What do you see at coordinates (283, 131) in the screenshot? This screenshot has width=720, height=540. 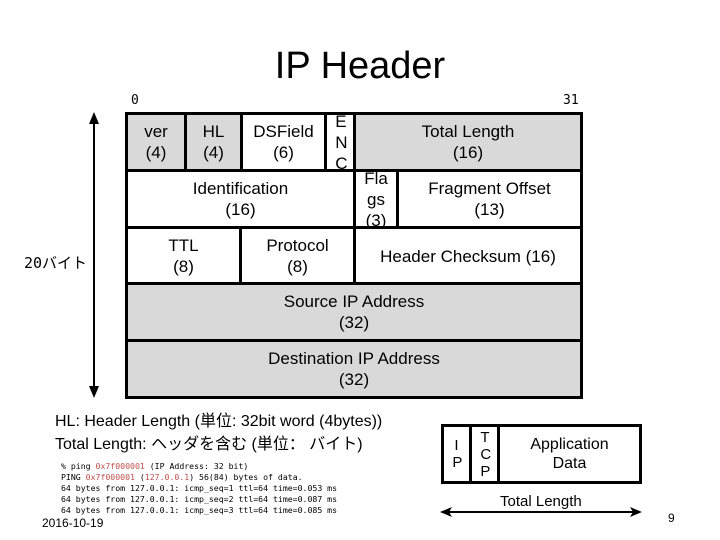 I see `field-name: DSField` at bounding box center [283, 131].